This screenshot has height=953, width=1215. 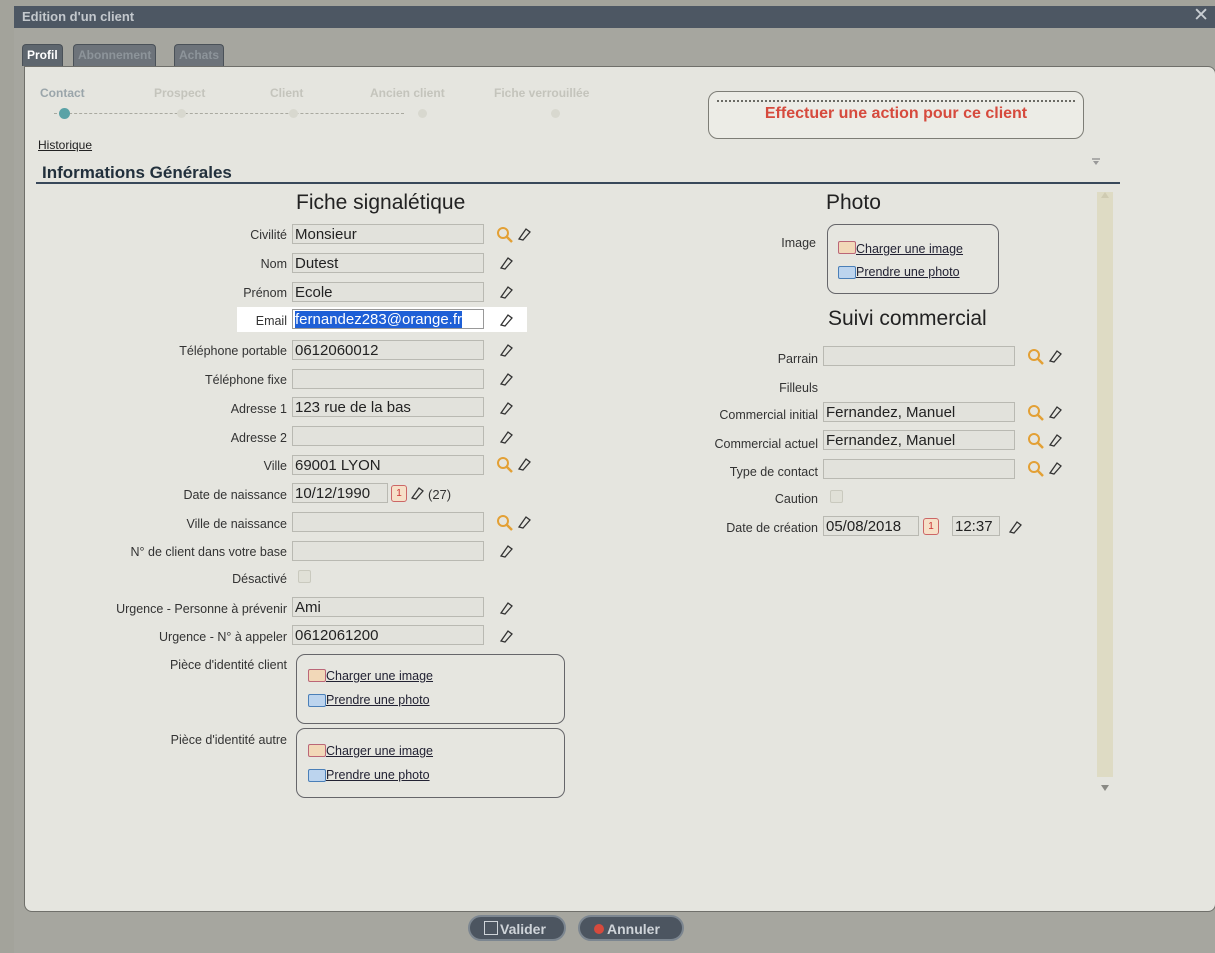 What do you see at coordinates (908, 272) in the screenshot?
I see `photo-photo-link: Prendre une photo` at bounding box center [908, 272].